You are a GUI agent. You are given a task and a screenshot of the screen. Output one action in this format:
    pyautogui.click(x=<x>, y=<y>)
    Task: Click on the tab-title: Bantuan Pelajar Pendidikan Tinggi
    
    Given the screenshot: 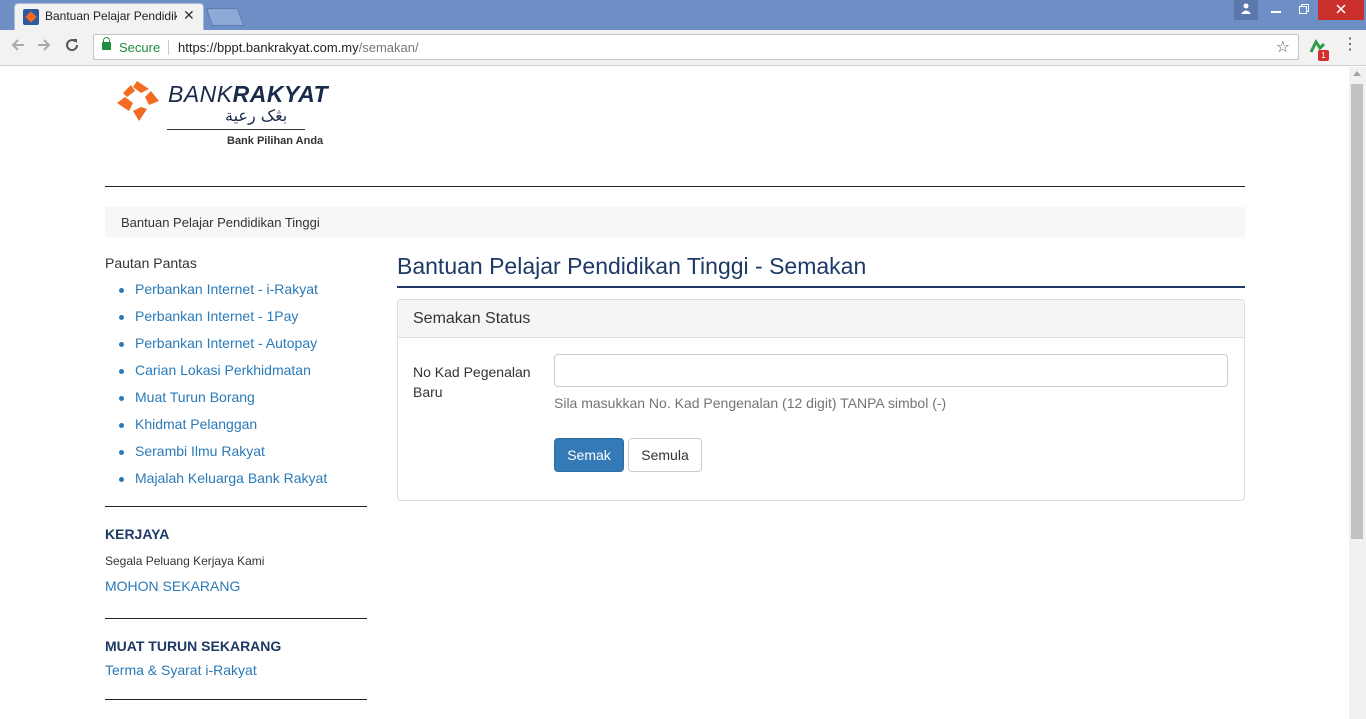 What is the action you would take?
    pyautogui.click(x=111, y=16)
    